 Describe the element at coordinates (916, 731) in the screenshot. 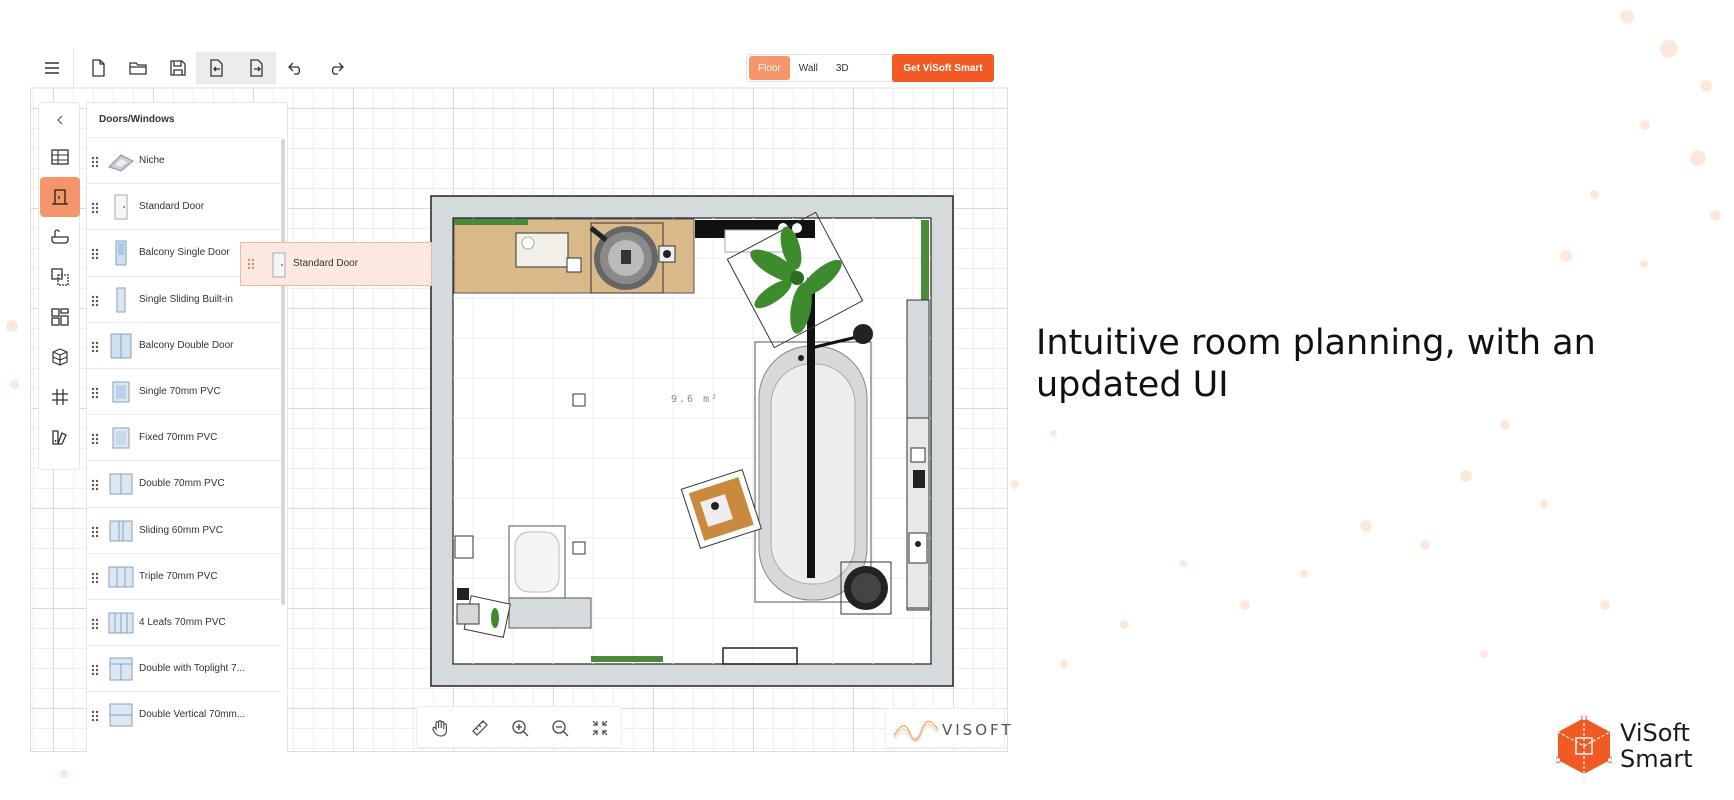

I see `visoft-wave-logo` at that location.